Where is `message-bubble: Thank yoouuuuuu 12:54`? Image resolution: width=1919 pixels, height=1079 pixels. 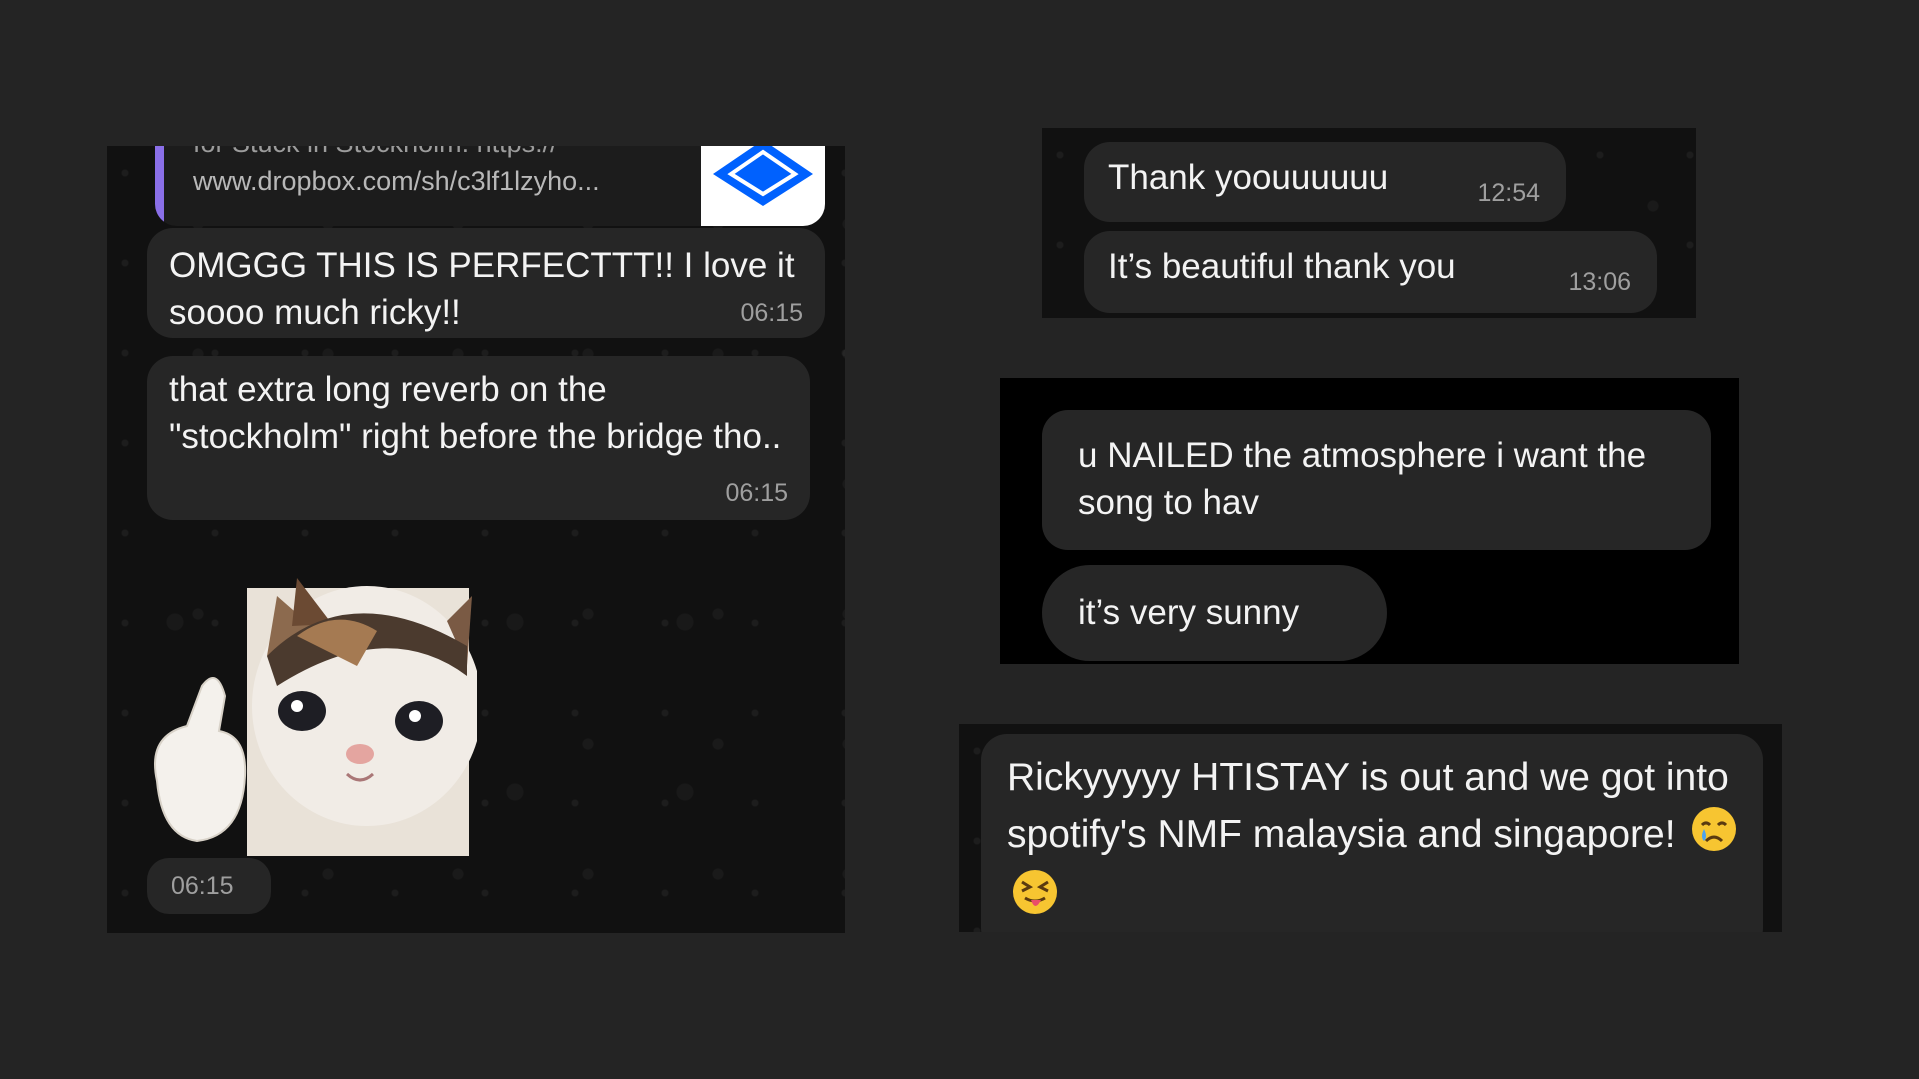
message-bubble: Thank yoouuuuuu 12:54 is located at coordinates (1325, 182).